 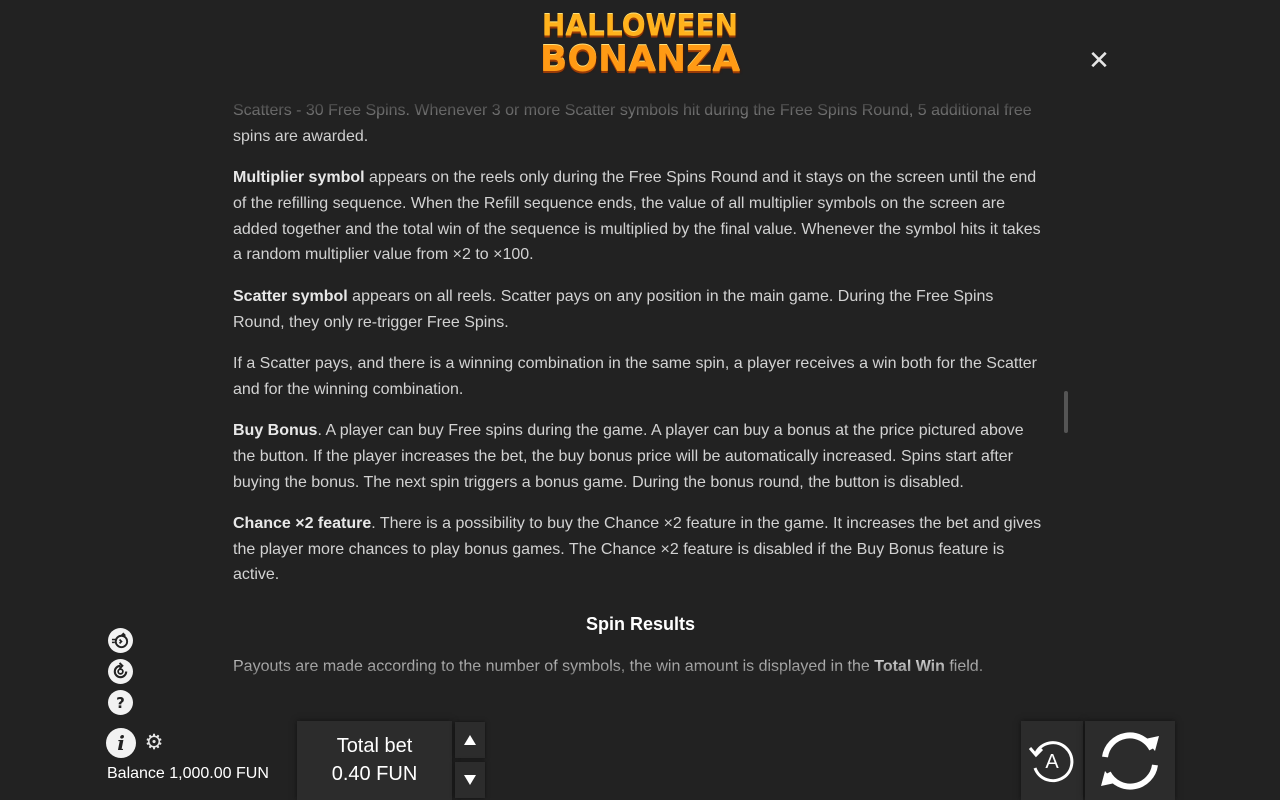 I want to click on spin-button, so click(x=1130, y=760).